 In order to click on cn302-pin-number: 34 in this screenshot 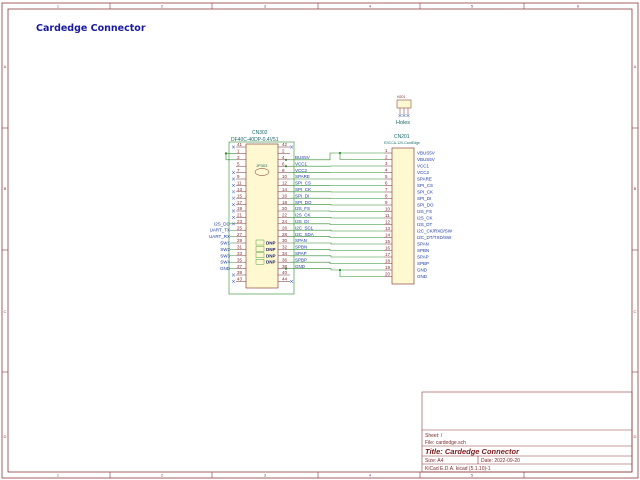, I will do `click(285, 253)`.